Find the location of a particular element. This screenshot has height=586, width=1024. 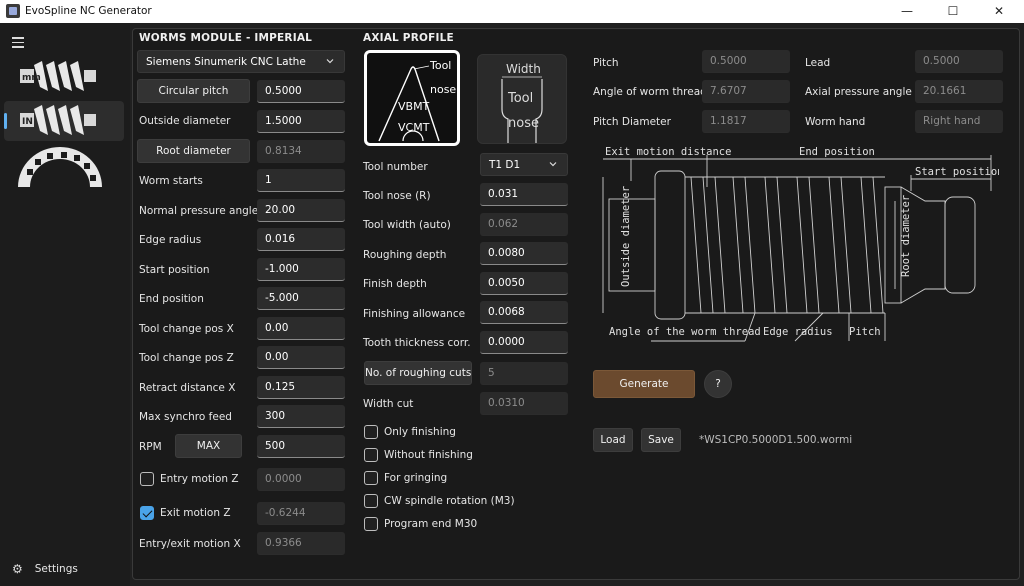

tool-type-vbmt-card: Tool nose VBMT VCMT is located at coordinates (412, 98).